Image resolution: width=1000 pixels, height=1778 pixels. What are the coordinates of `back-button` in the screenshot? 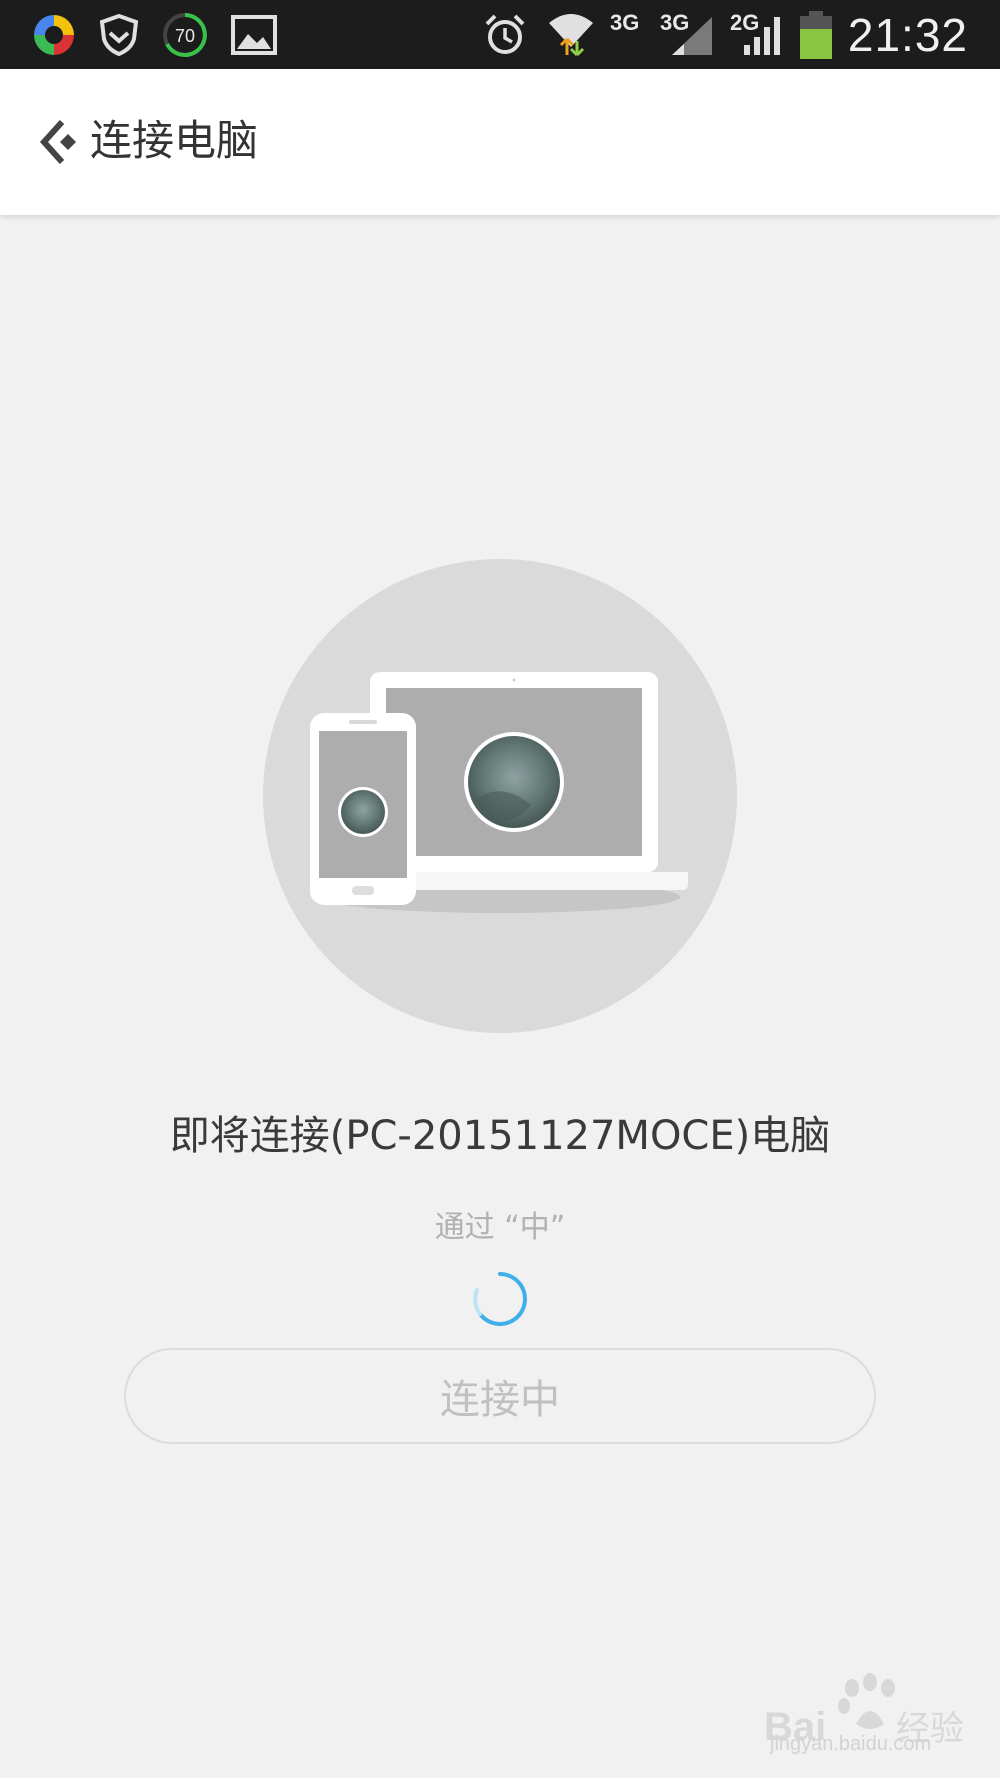 It's located at (60, 142).